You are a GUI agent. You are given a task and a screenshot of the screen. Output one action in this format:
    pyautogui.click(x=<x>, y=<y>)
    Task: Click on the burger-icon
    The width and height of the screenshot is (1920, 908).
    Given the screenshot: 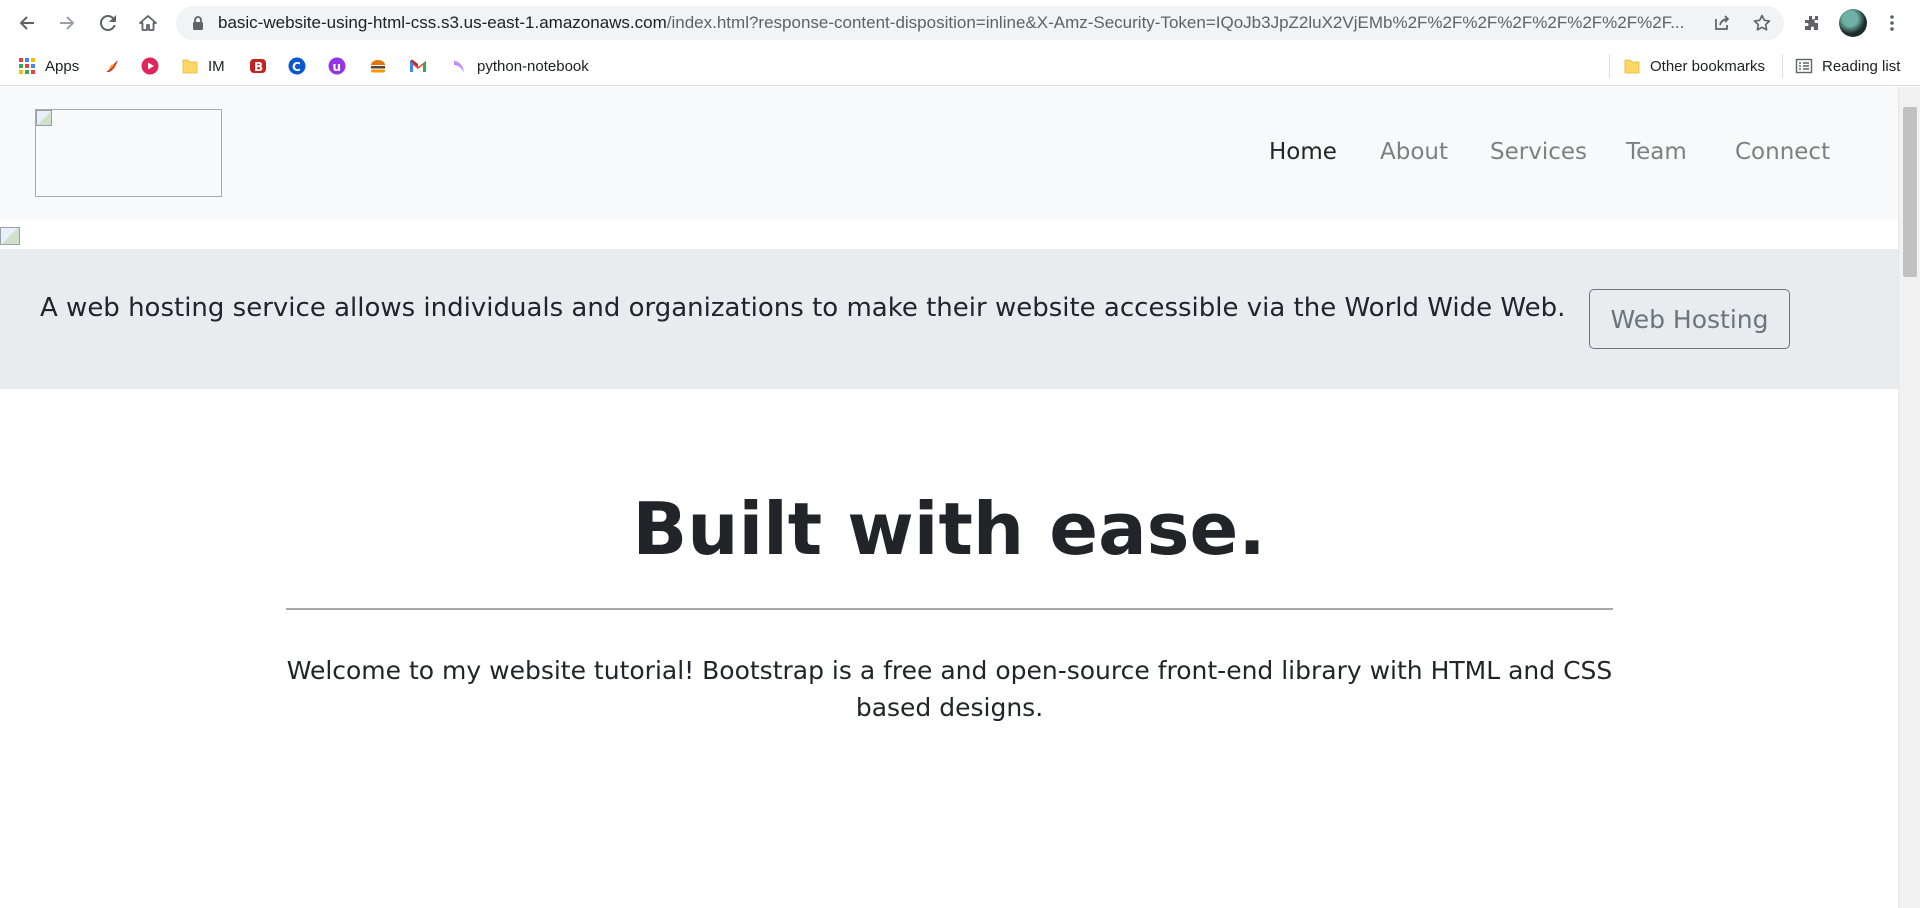 What is the action you would take?
    pyautogui.click(x=378, y=66)
    